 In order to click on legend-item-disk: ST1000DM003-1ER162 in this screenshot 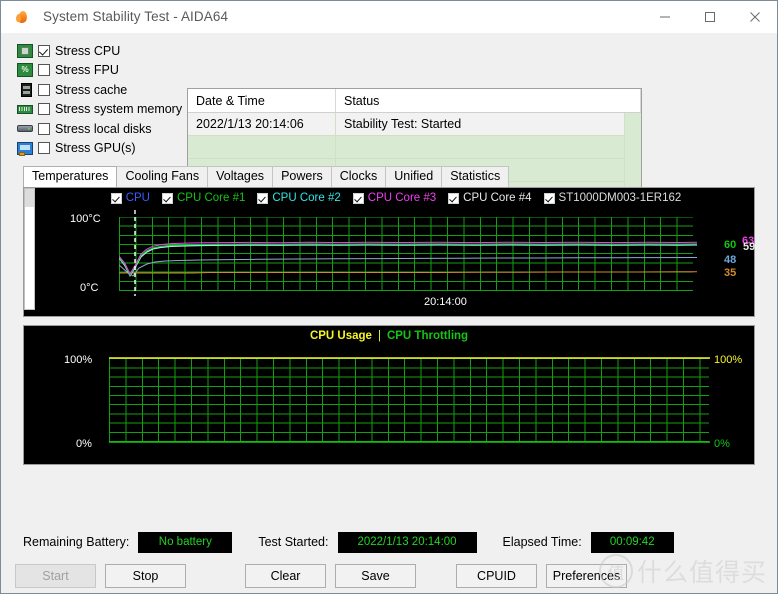, I will do `click(612, 198)`.